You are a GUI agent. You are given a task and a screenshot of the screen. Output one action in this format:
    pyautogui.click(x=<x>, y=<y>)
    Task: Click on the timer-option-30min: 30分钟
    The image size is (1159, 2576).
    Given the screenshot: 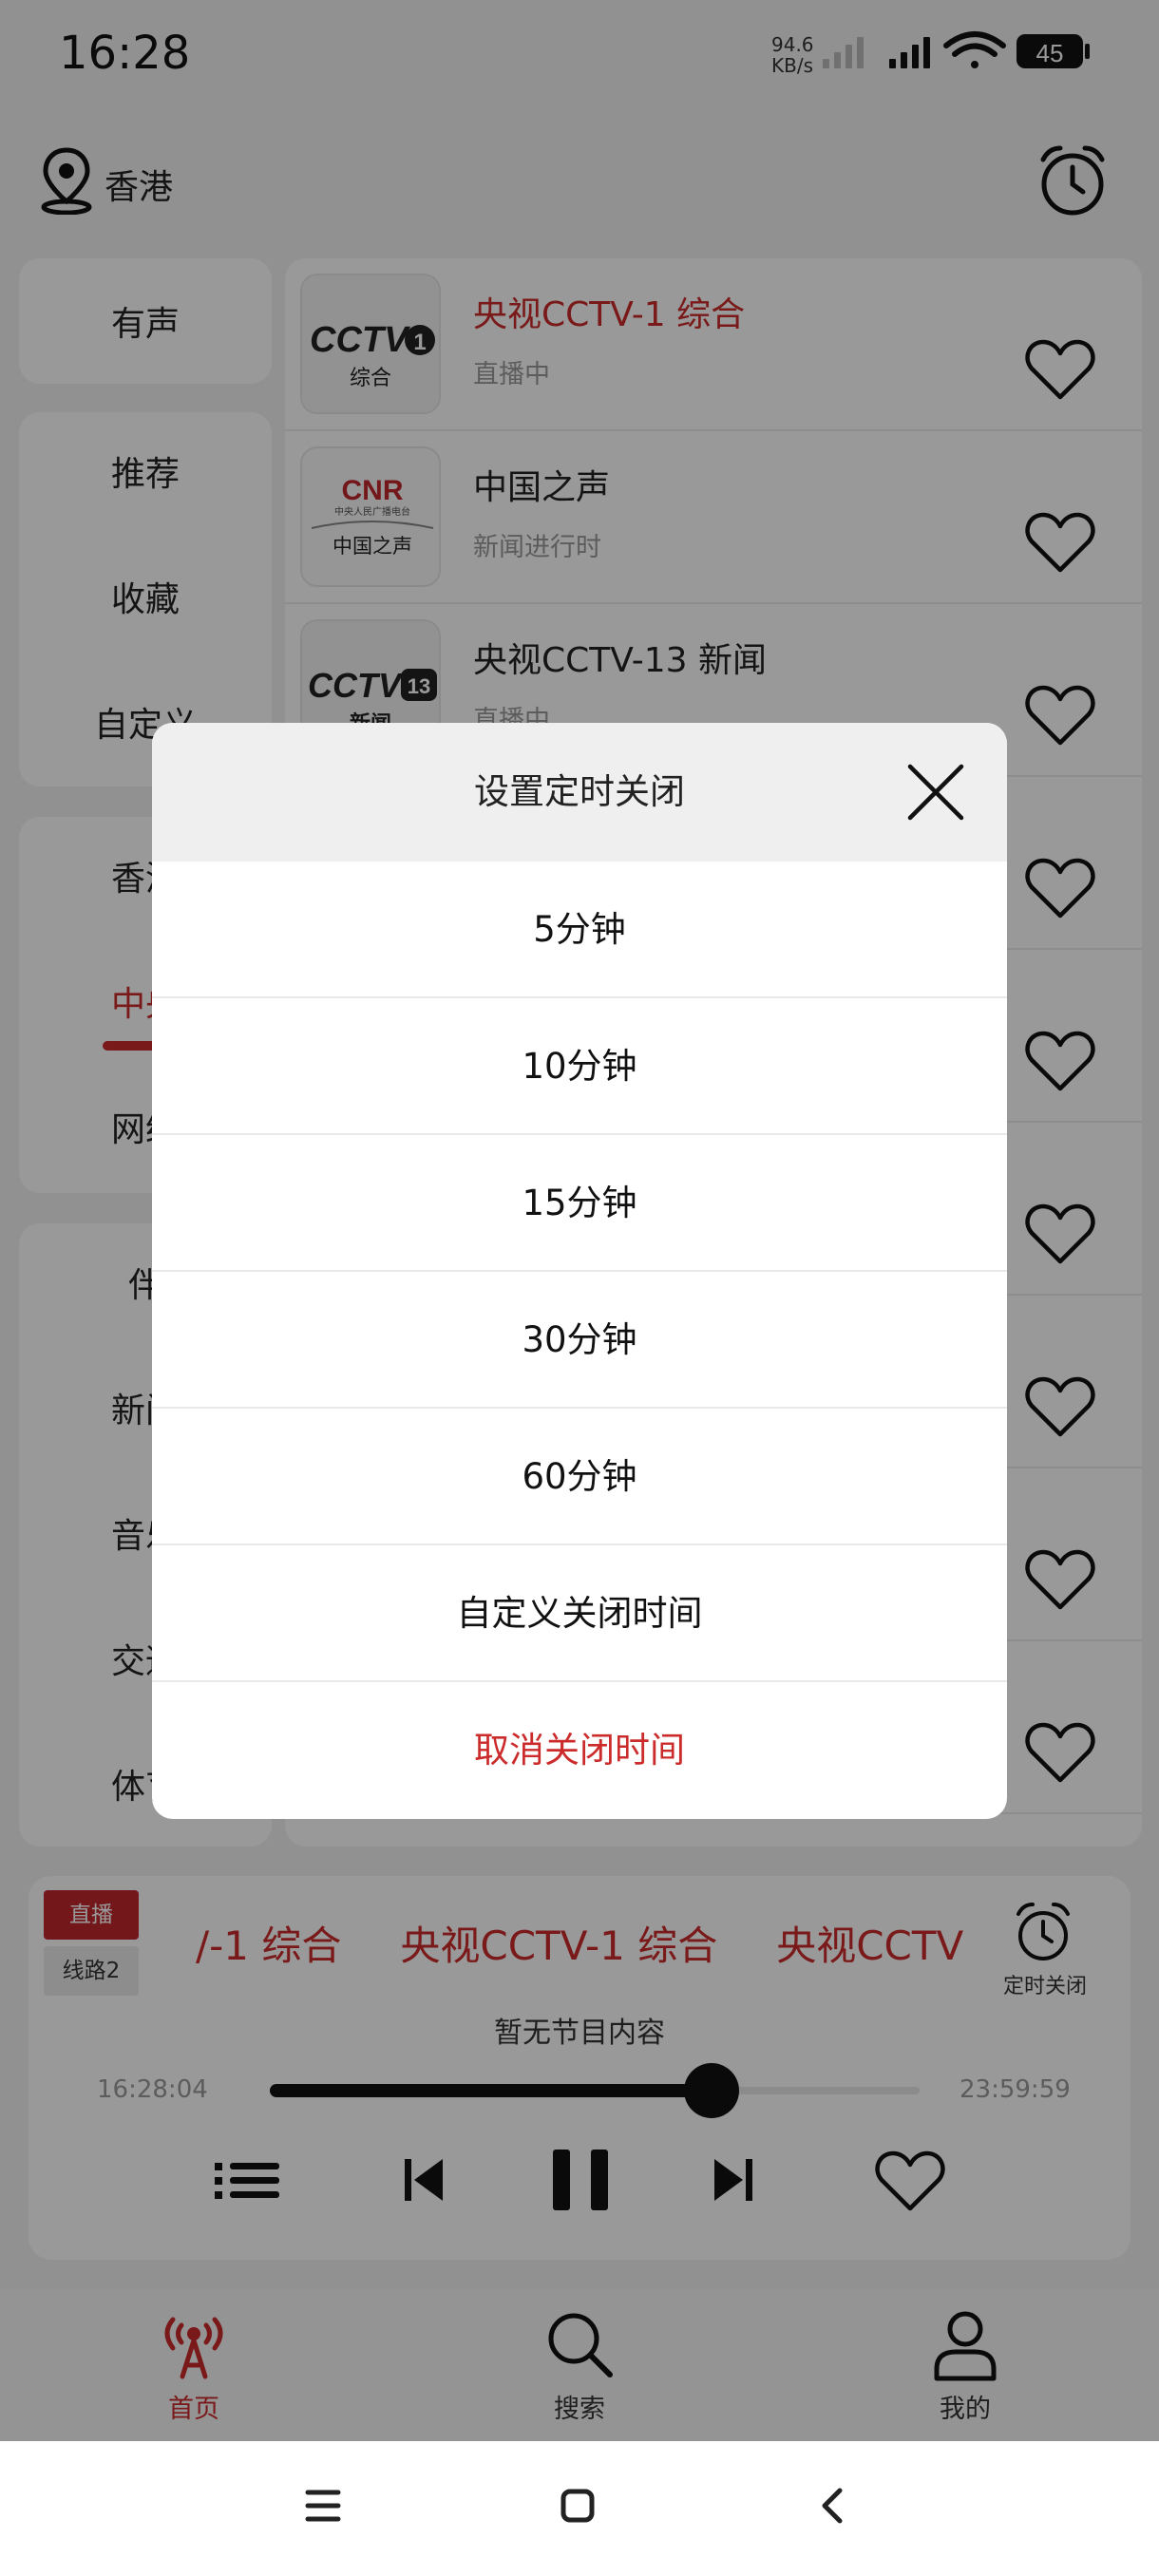 What is the action you would take?
    pyautogui.click(x=579, y=1340)
    